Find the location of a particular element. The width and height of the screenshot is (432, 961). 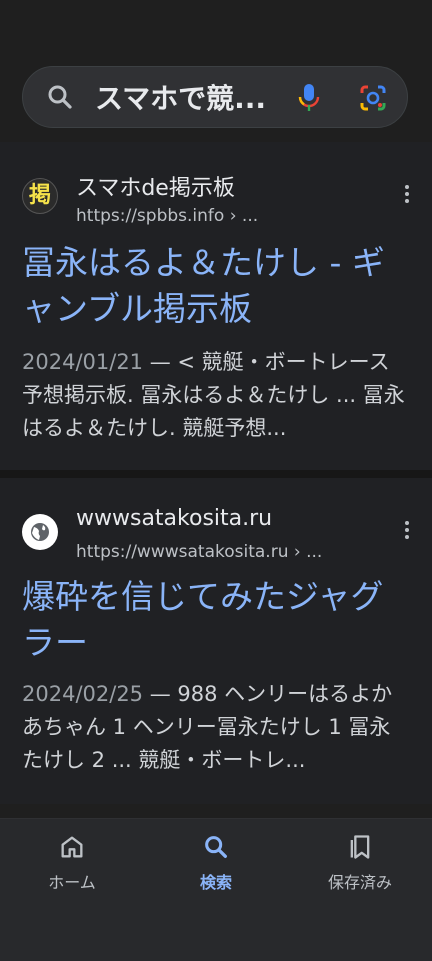

site-name: スマホde掲示板 is located at coordinates (155, 188).